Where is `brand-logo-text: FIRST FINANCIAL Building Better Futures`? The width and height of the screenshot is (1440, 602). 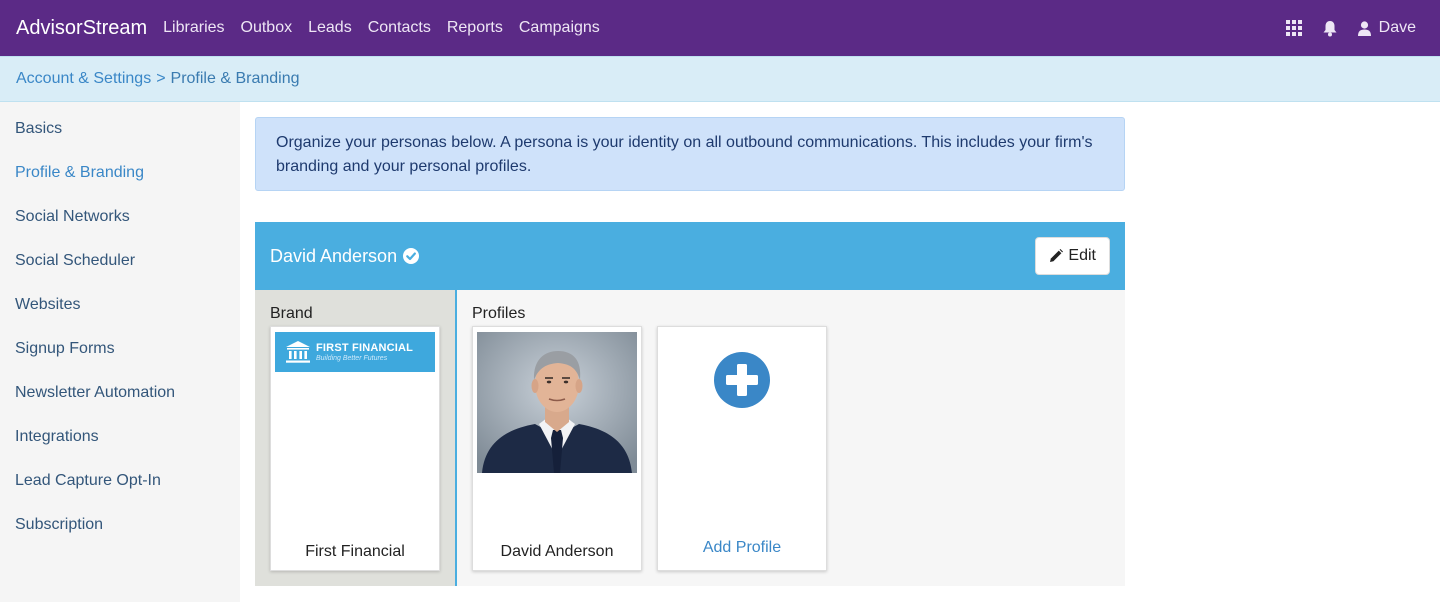 brand-logo-text: FIRST FINANCIAL Building Better Futures is located at coordinates (364, 352).